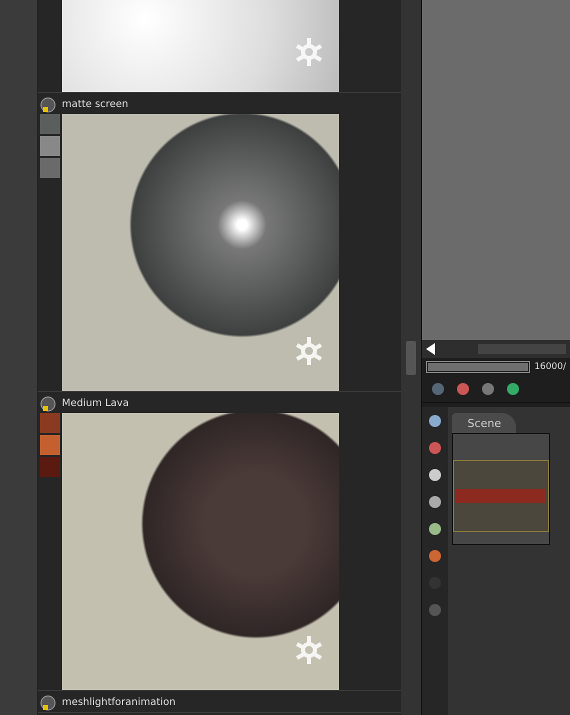 The width and height of the screenshot is (570, 715). Describe the element at coordinates (431, 349) in the screenshot. I see `left-arrow-icon` at that location.